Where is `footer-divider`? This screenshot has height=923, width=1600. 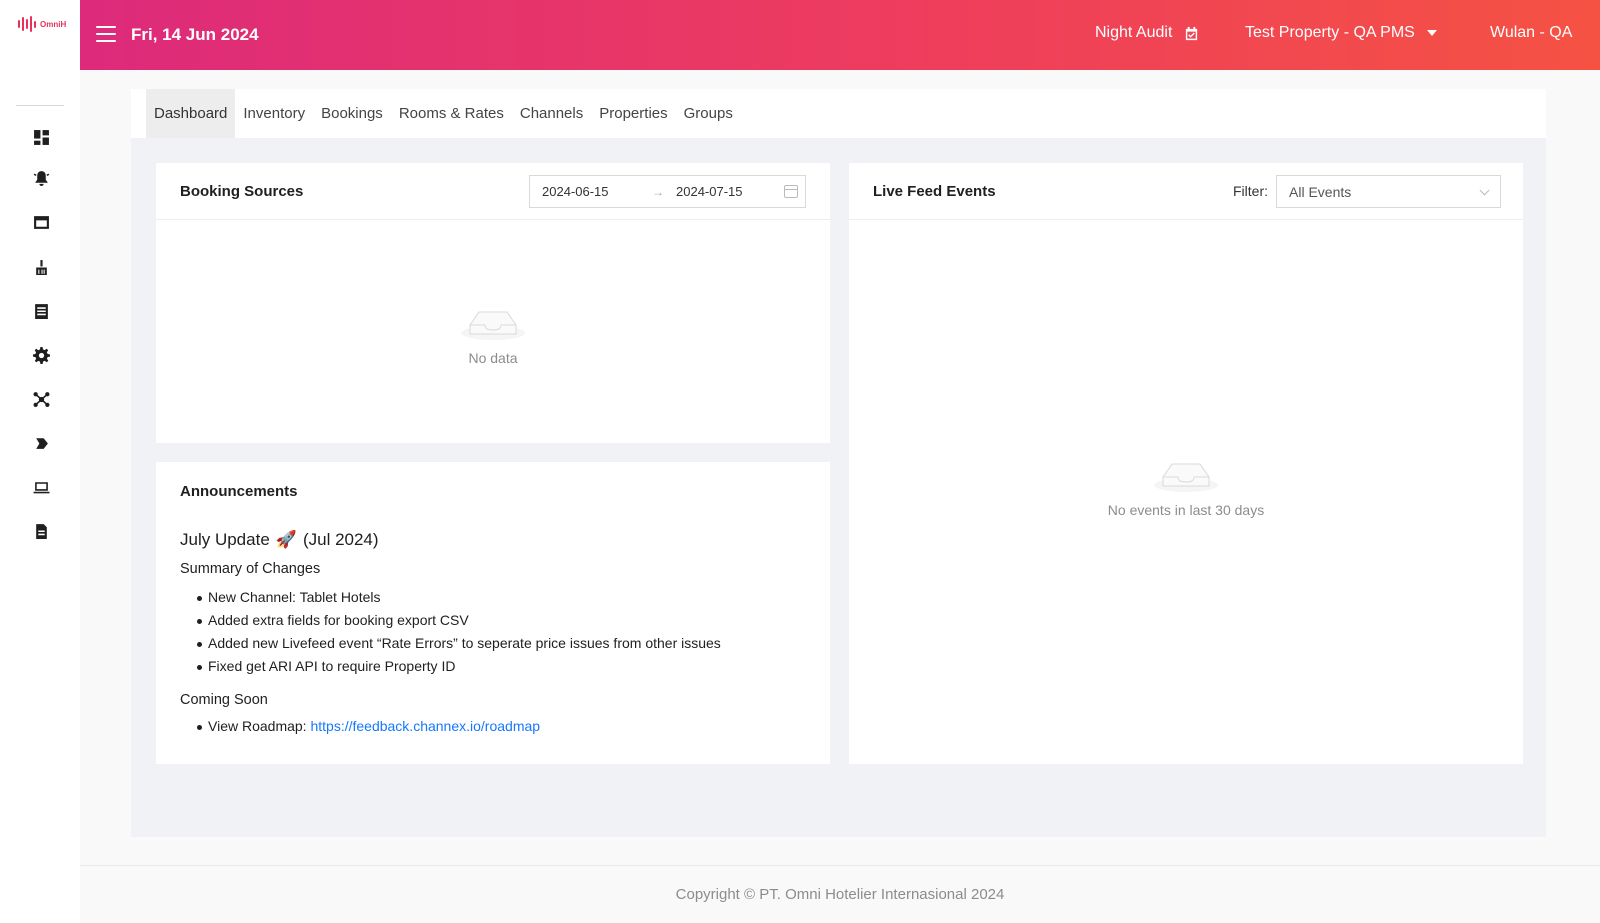
footer-divider is located at coordinates (840, 865).